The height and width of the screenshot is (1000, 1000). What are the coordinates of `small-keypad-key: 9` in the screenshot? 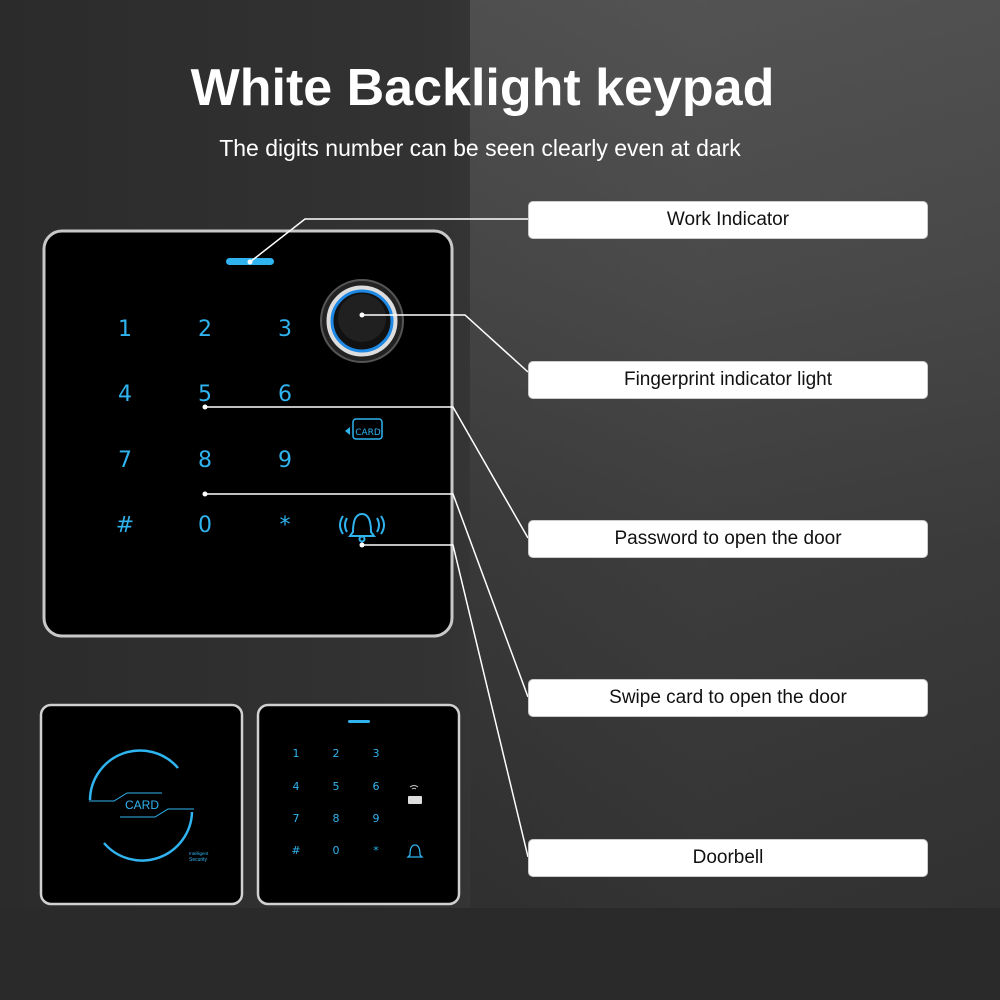 It's located at (376, 818).